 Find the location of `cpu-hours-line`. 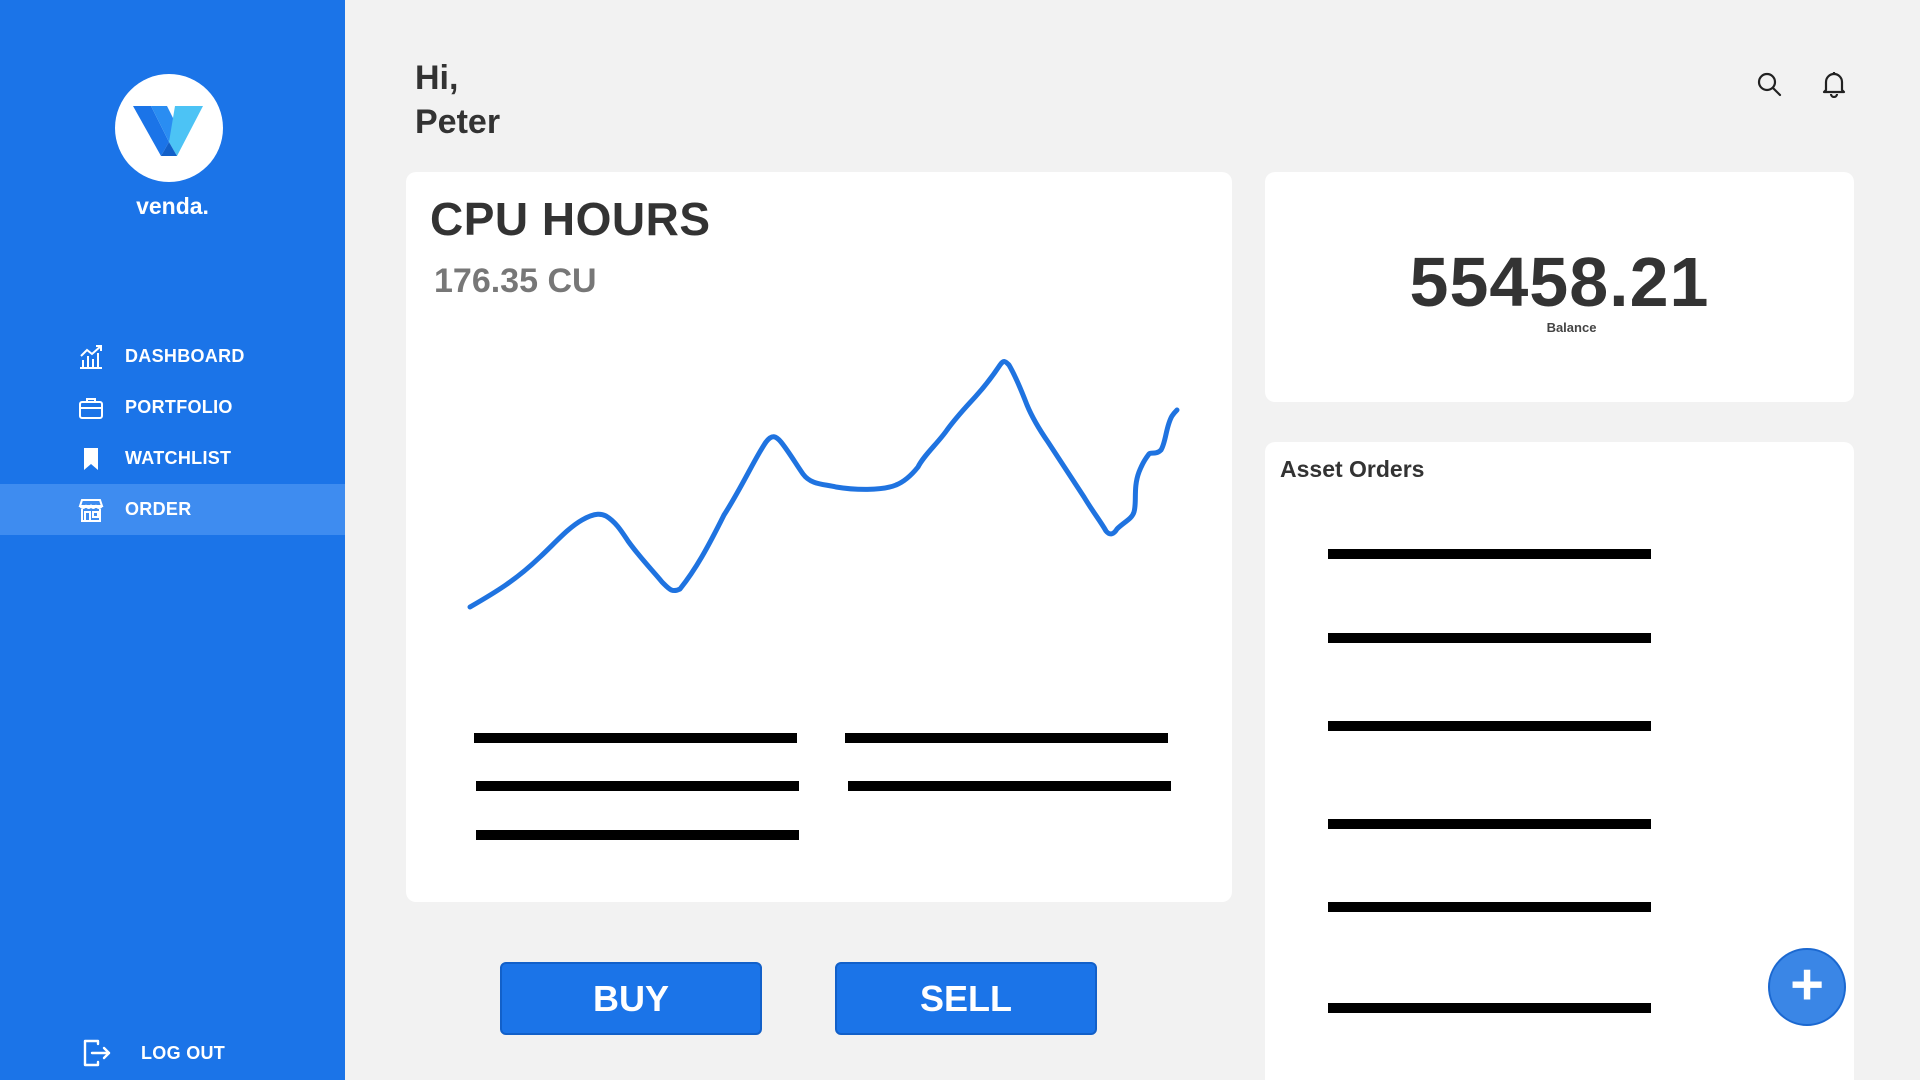

cpu-hours-line is located at coordinates (823, 484).